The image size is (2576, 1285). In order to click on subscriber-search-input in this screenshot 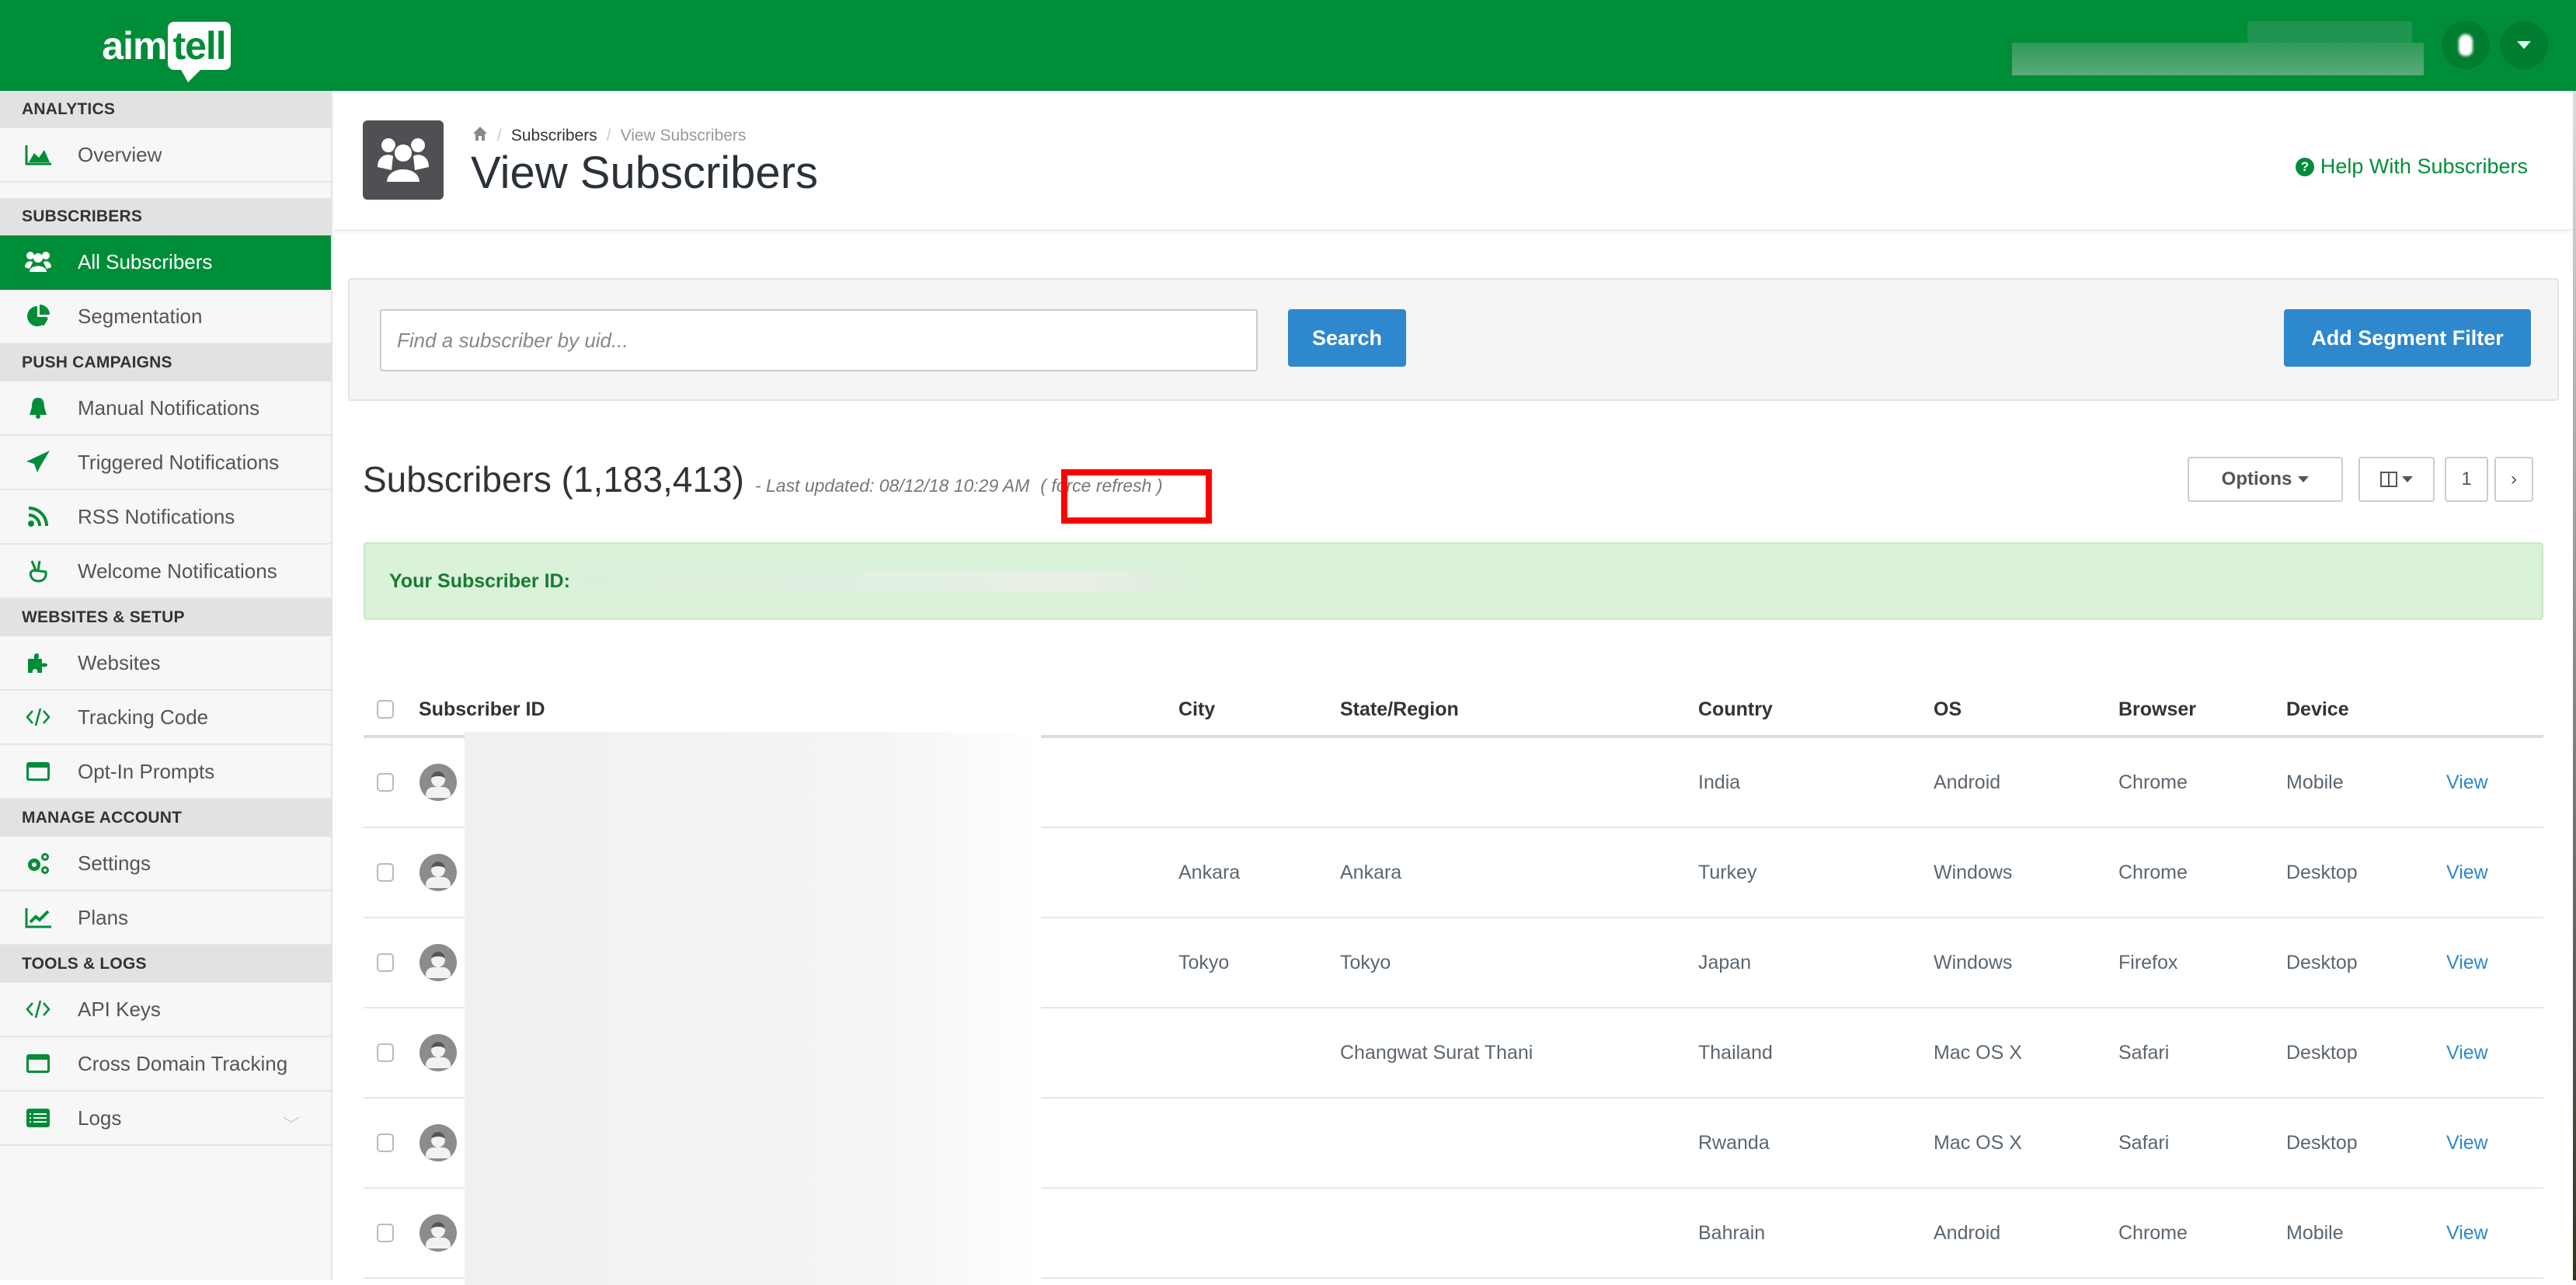, I will do `click(819, 340)`.